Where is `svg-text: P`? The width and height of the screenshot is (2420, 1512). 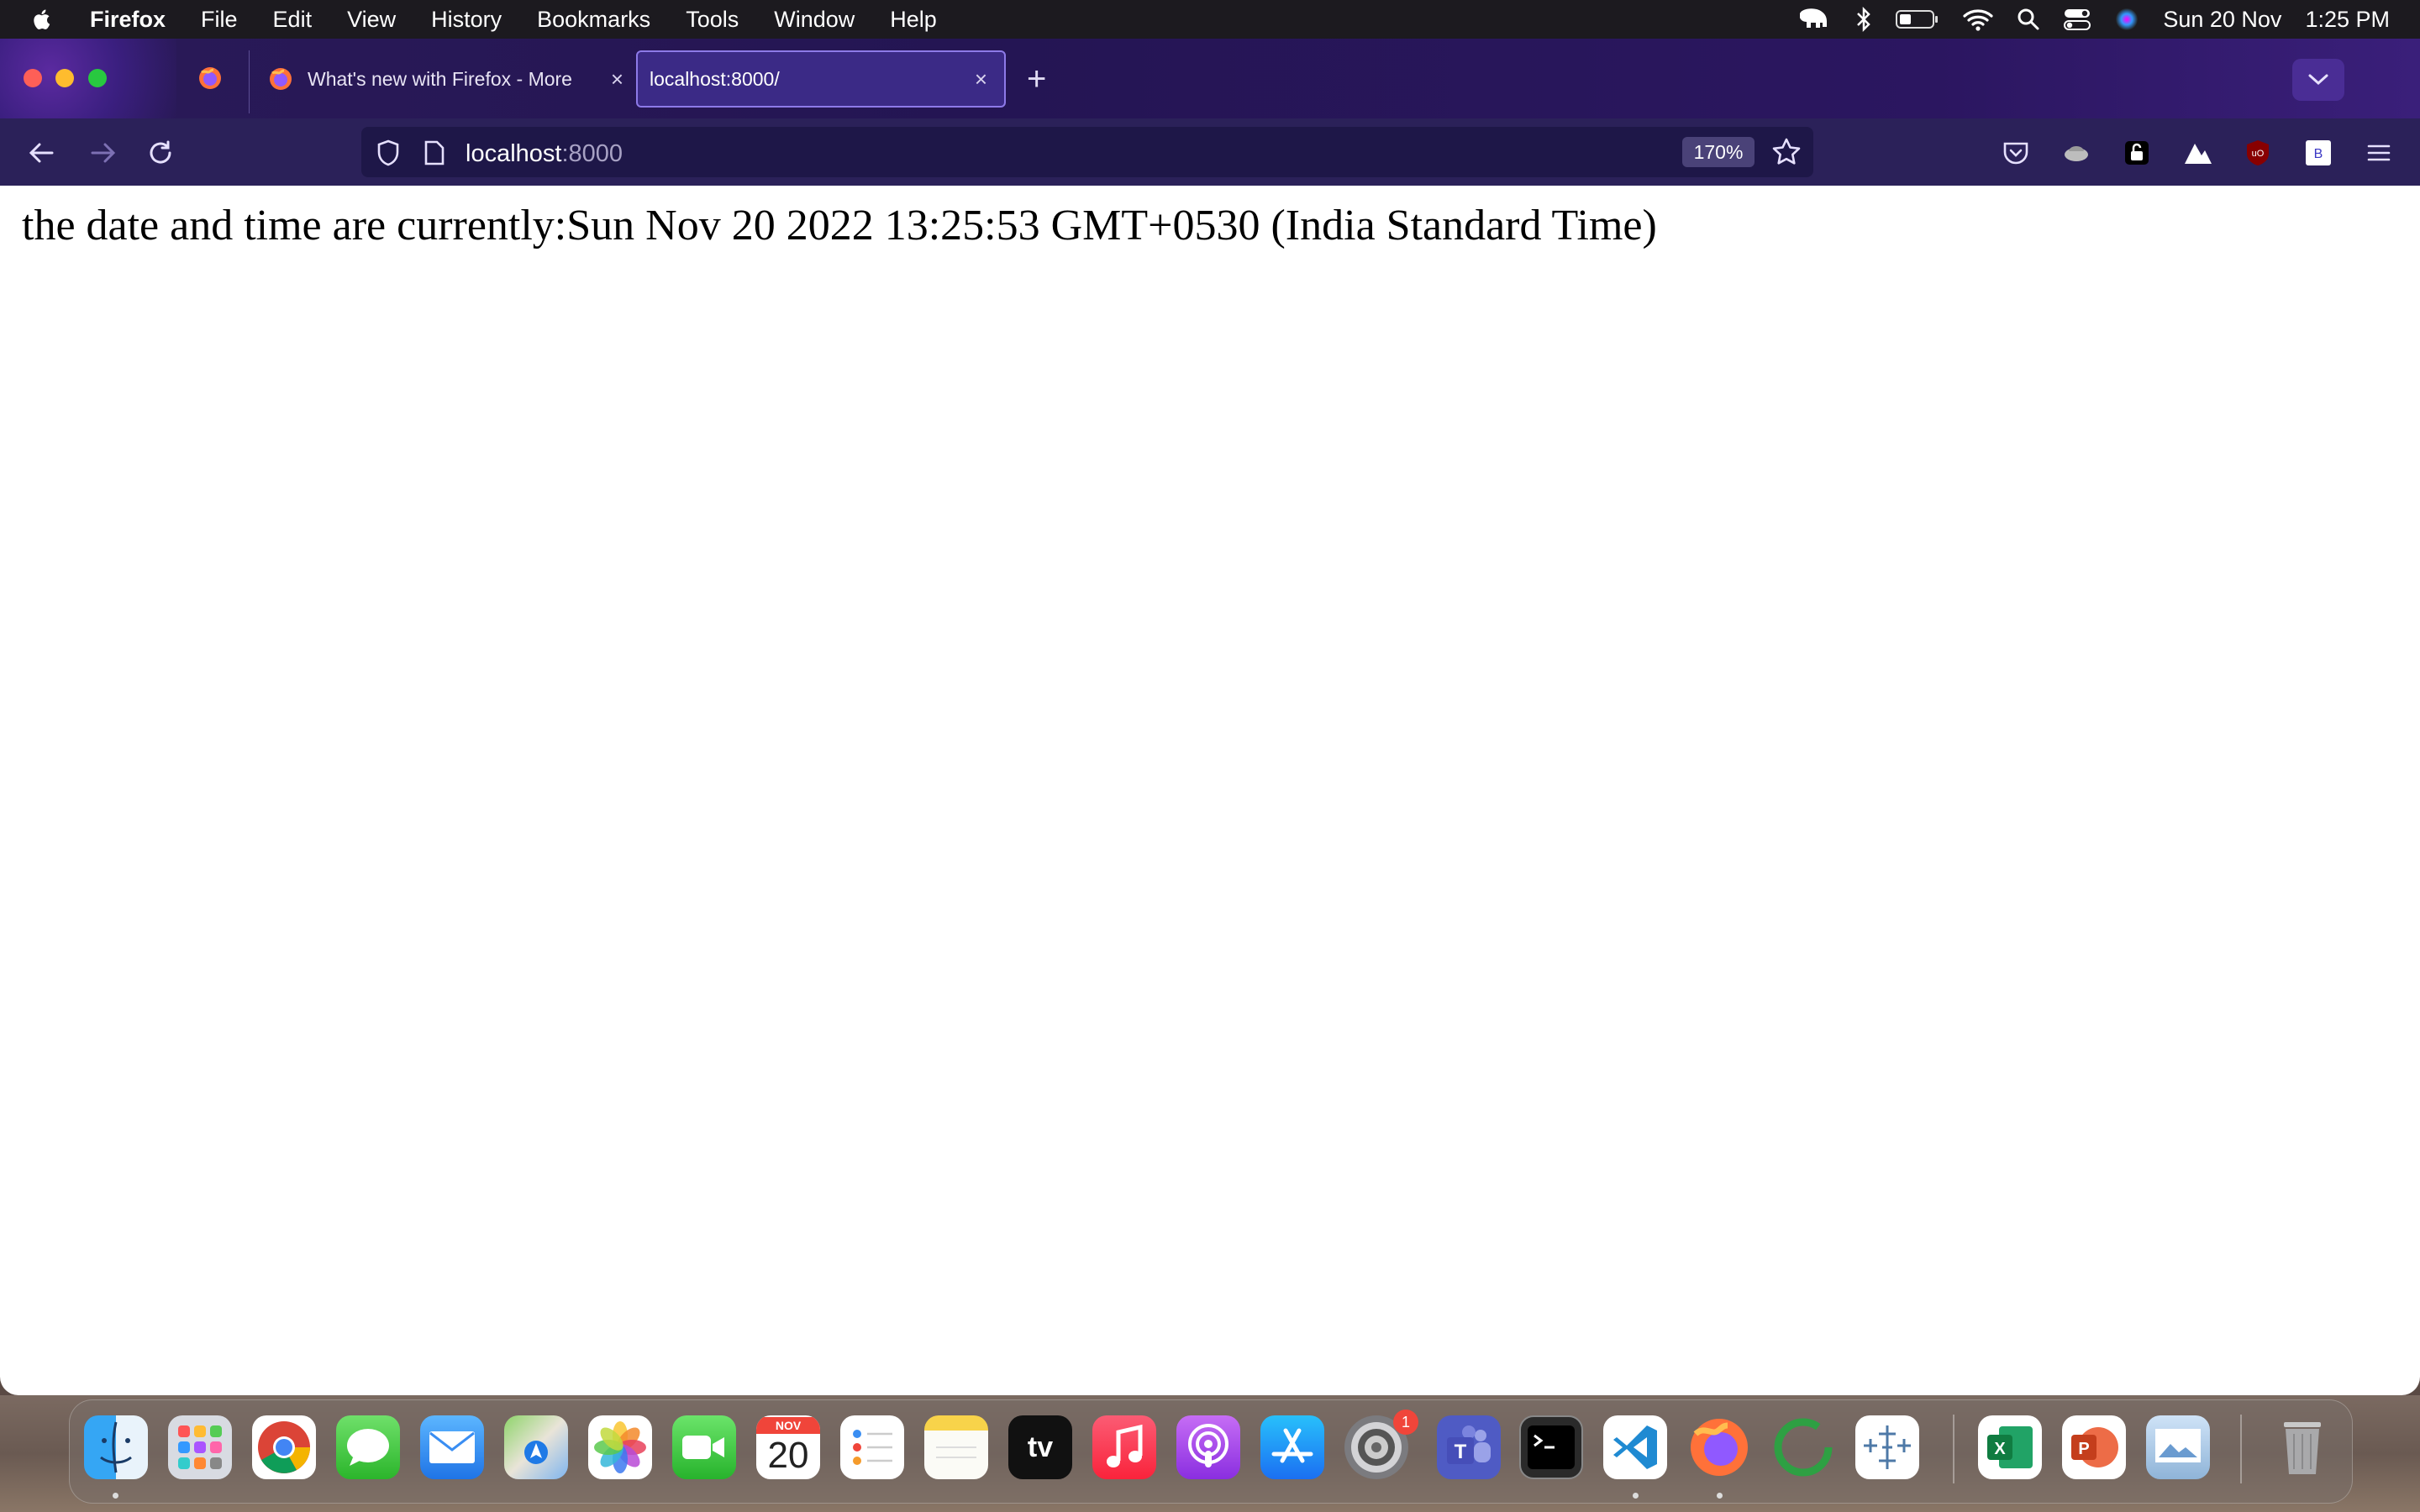
svg-text: P is located at coordinates (2084, 1449).